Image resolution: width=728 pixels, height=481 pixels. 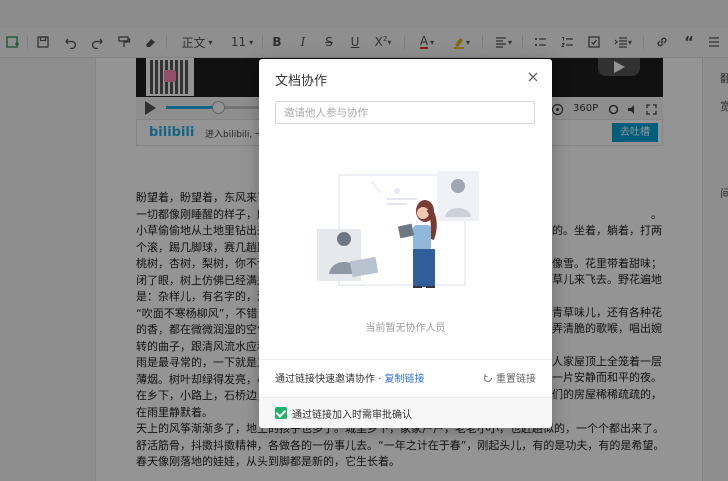 What do you see at coordinates (301, 81) in the screenshot?
I see `dialog-title: 文档协作` at bounding box center [301, 81].